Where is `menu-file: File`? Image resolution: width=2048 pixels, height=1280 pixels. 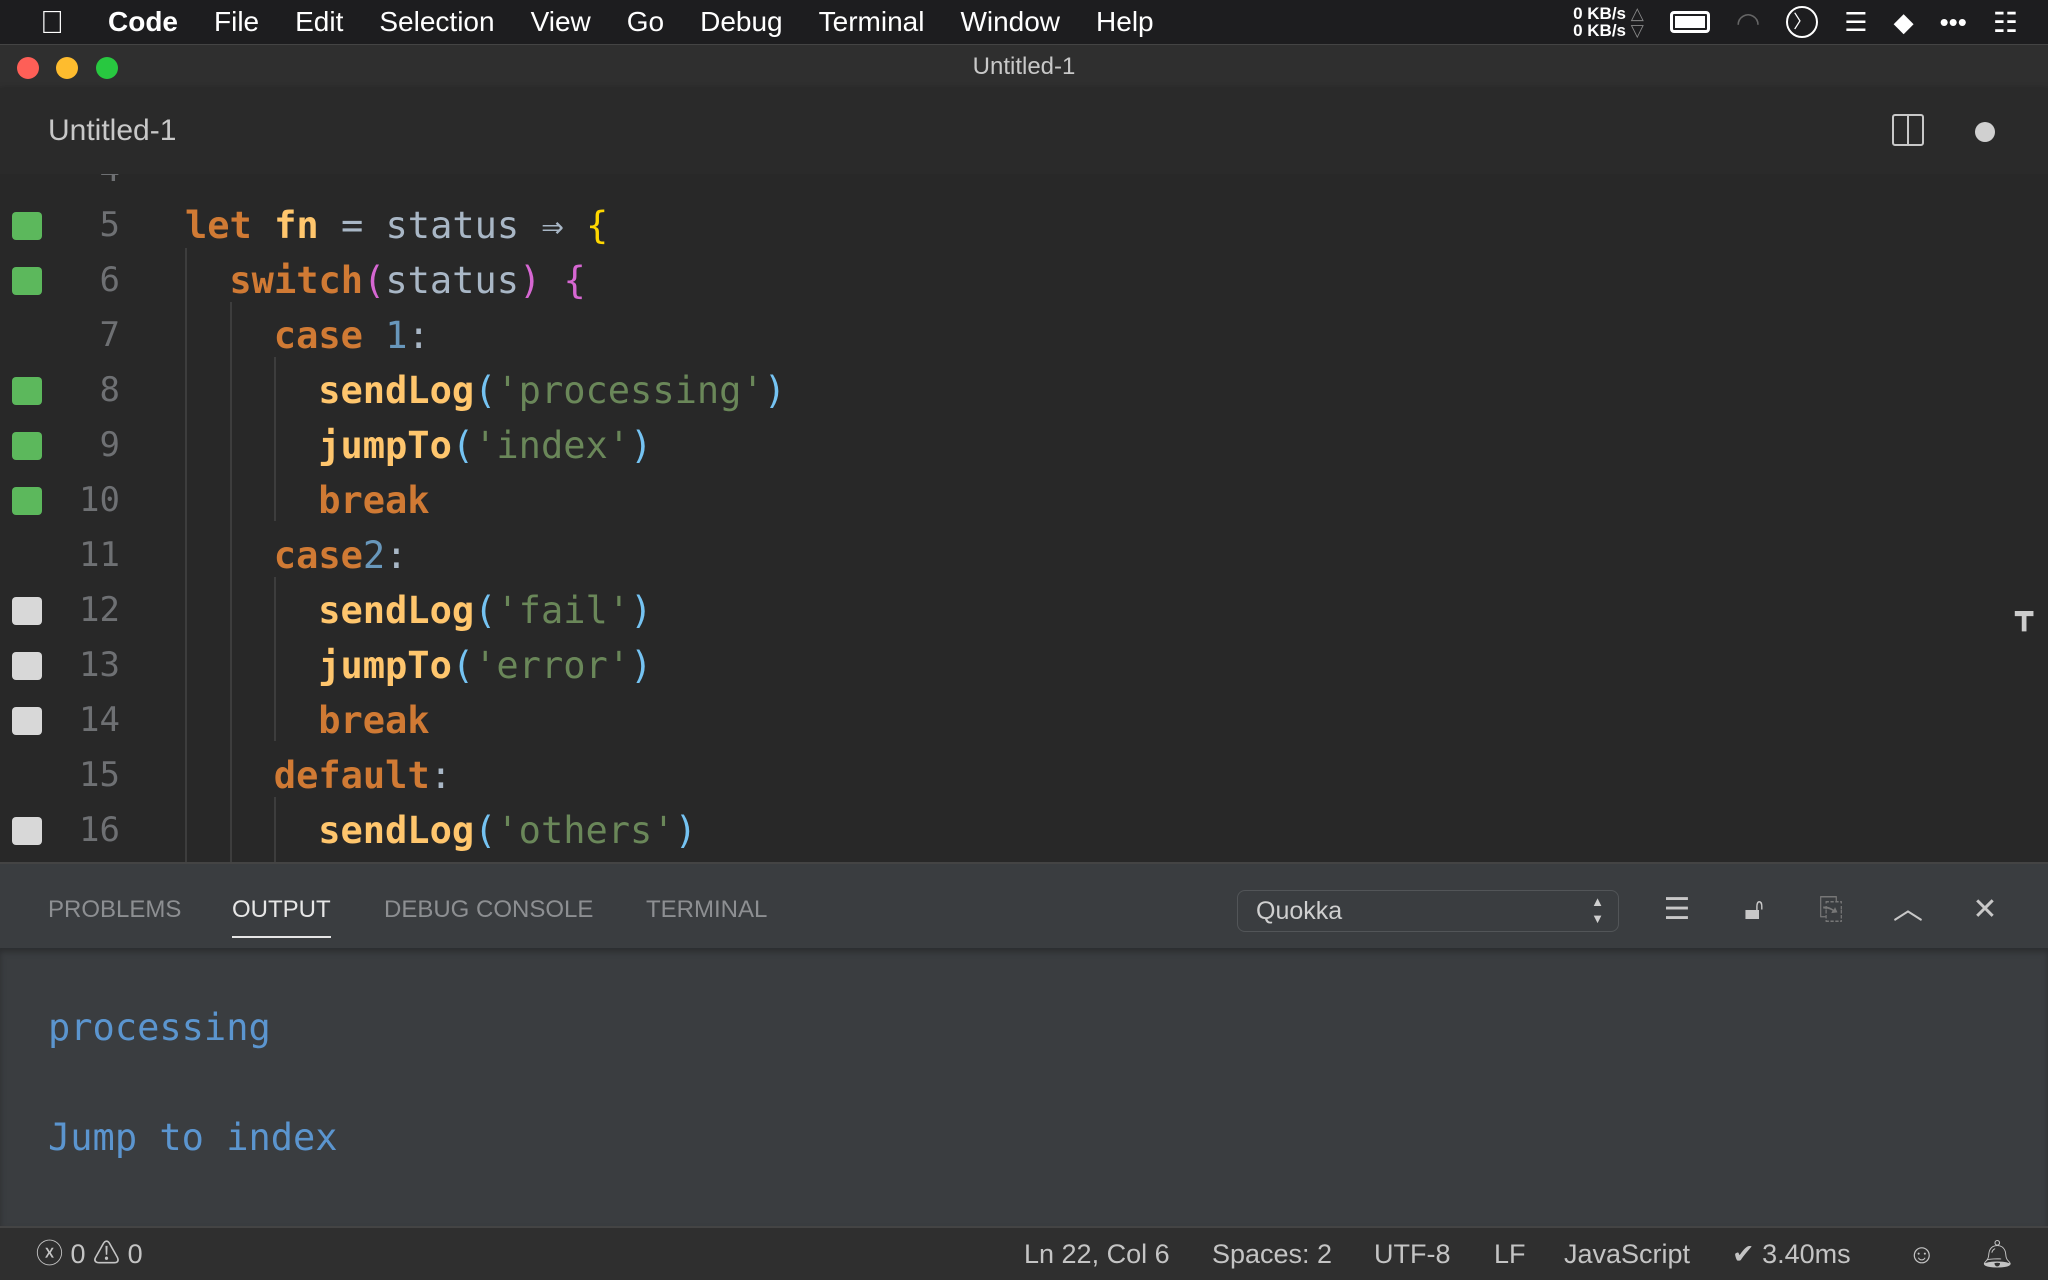 menu-file: File is located at coordinates (236, 22).